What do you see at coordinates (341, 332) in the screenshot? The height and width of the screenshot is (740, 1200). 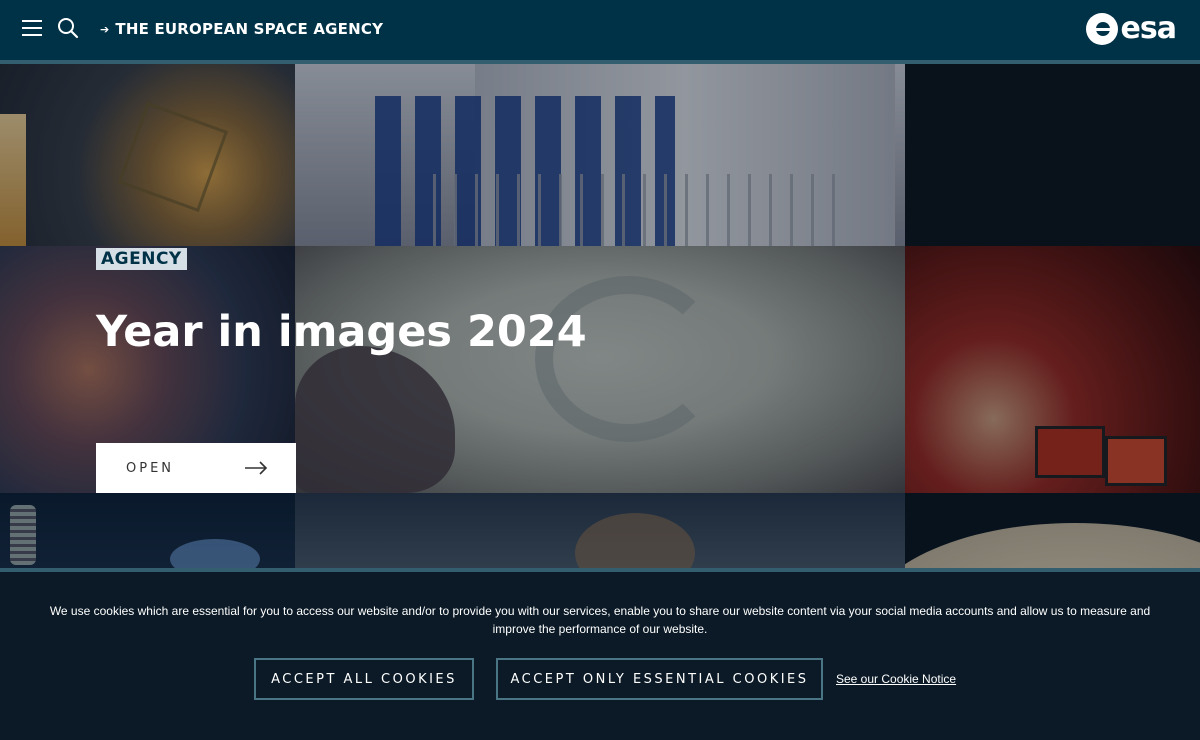 I see `hero-title: Year in images 2024` at bounding box center [341, 332].